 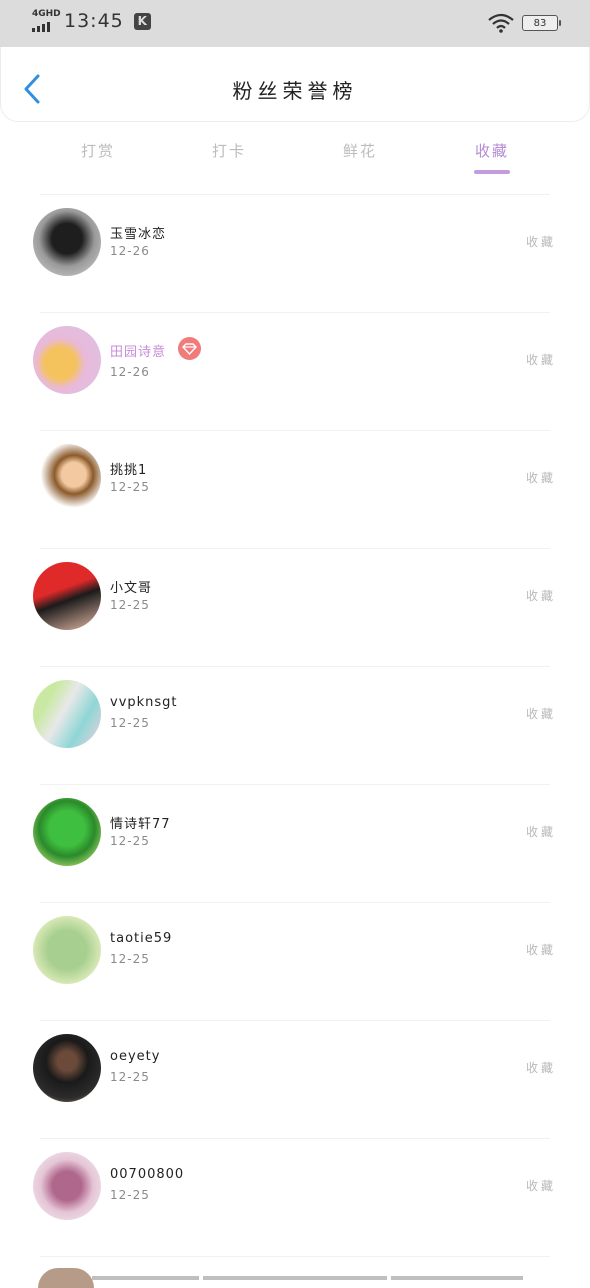 I want to click on fan-name: 田园诗意, so click(x=138, y=352).